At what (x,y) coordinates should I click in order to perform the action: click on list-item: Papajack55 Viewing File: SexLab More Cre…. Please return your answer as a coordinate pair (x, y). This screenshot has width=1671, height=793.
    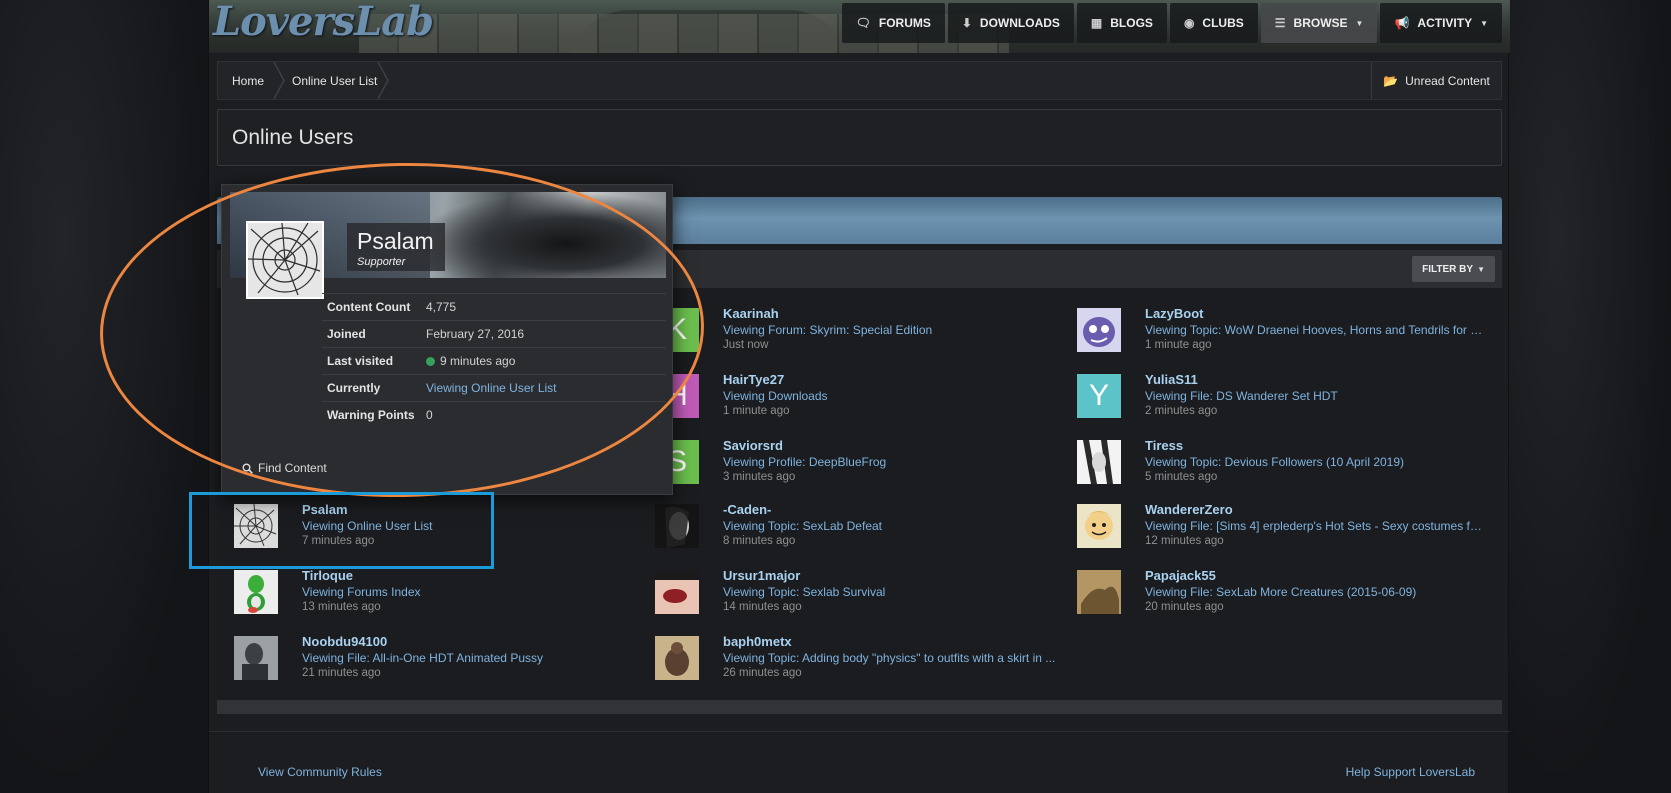
    Looking at the image, I should click on (1282, 593).